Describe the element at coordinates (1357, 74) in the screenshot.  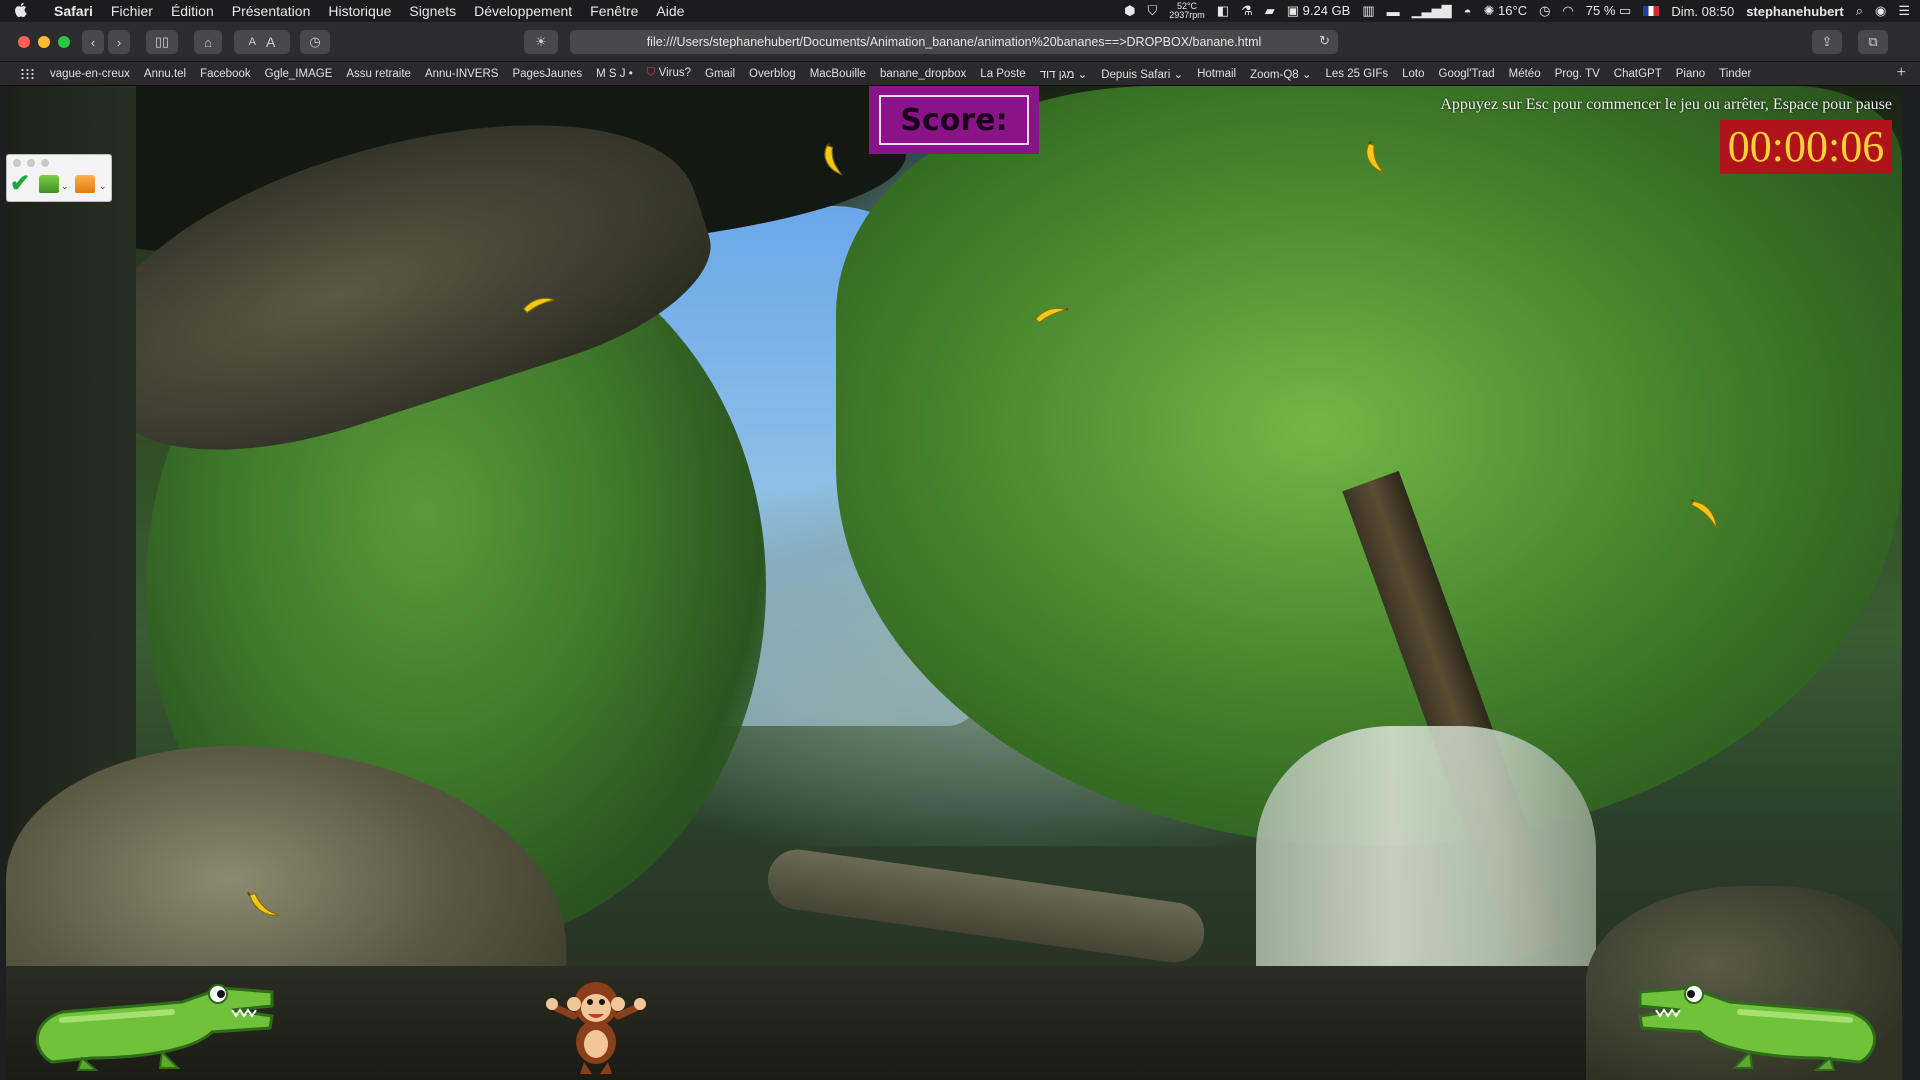
I see `bookmark-item: Les 25 GIFs` at that location.